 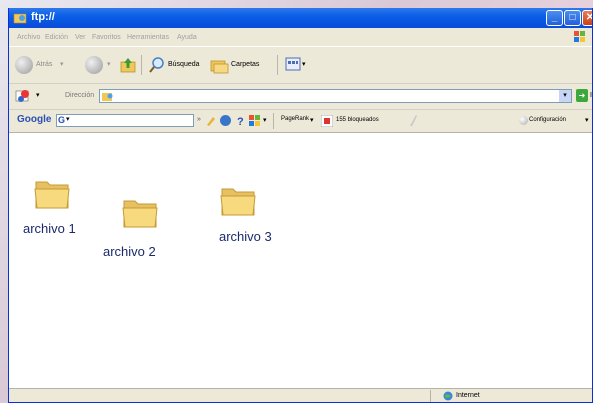 I want to click on menu-item-archivo: Archivo, so click(x=28, y=37).